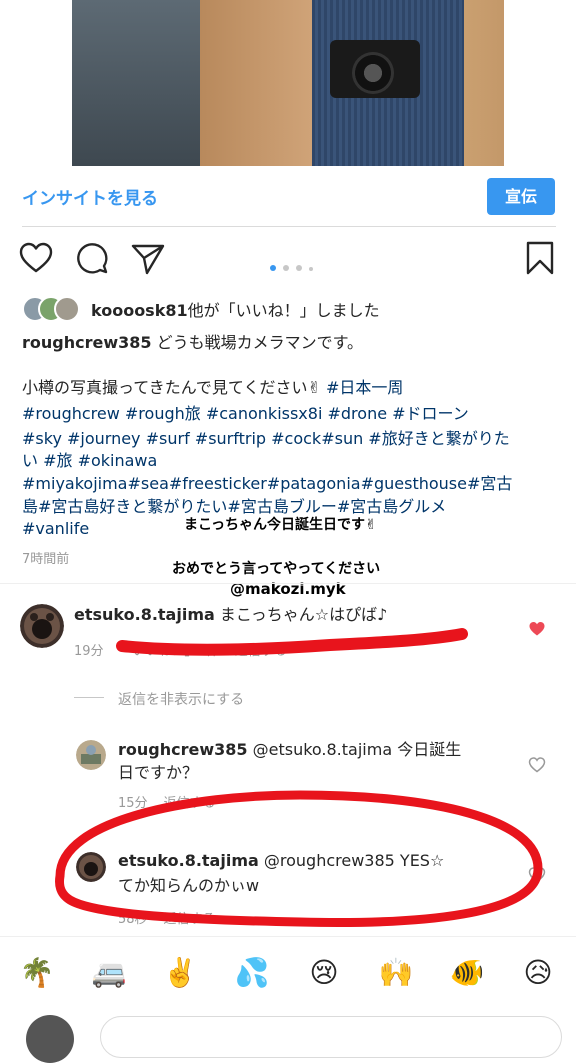 This screenshot has height=1063, width=576. Describe the element at coordinates (142, 83) in the screenshot. I see `photo-water-area` at that location.